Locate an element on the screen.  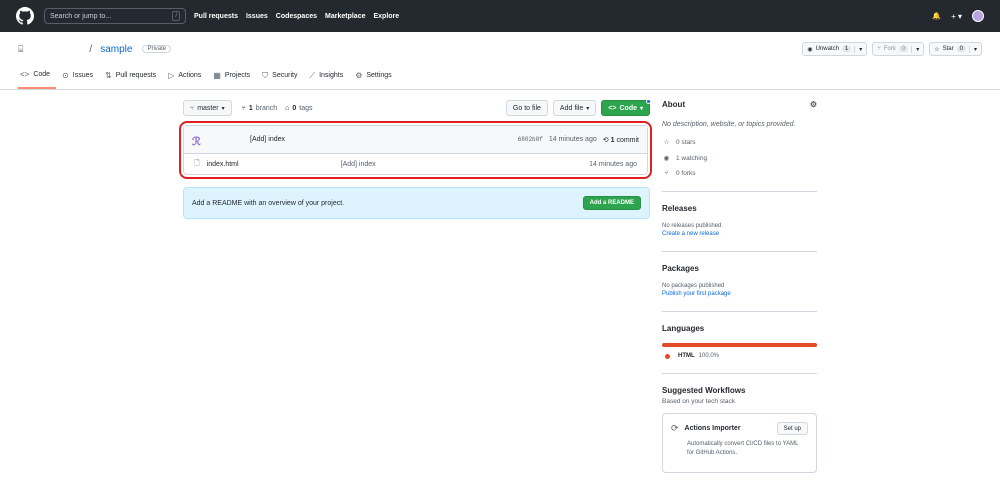
avatar: ℛ is located at coordinates (198, 141).